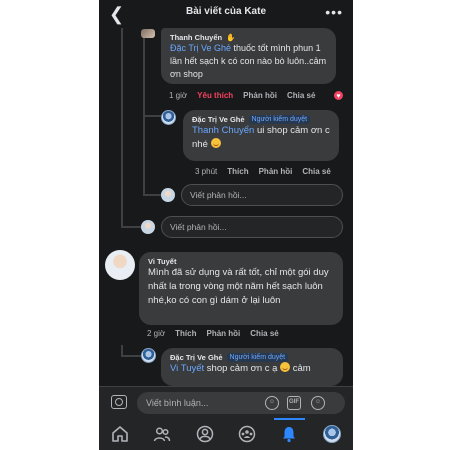  Describe the element at coordinates (223, 130) in the screenshot. I see `mention: Thanh Chuyển` at that location.